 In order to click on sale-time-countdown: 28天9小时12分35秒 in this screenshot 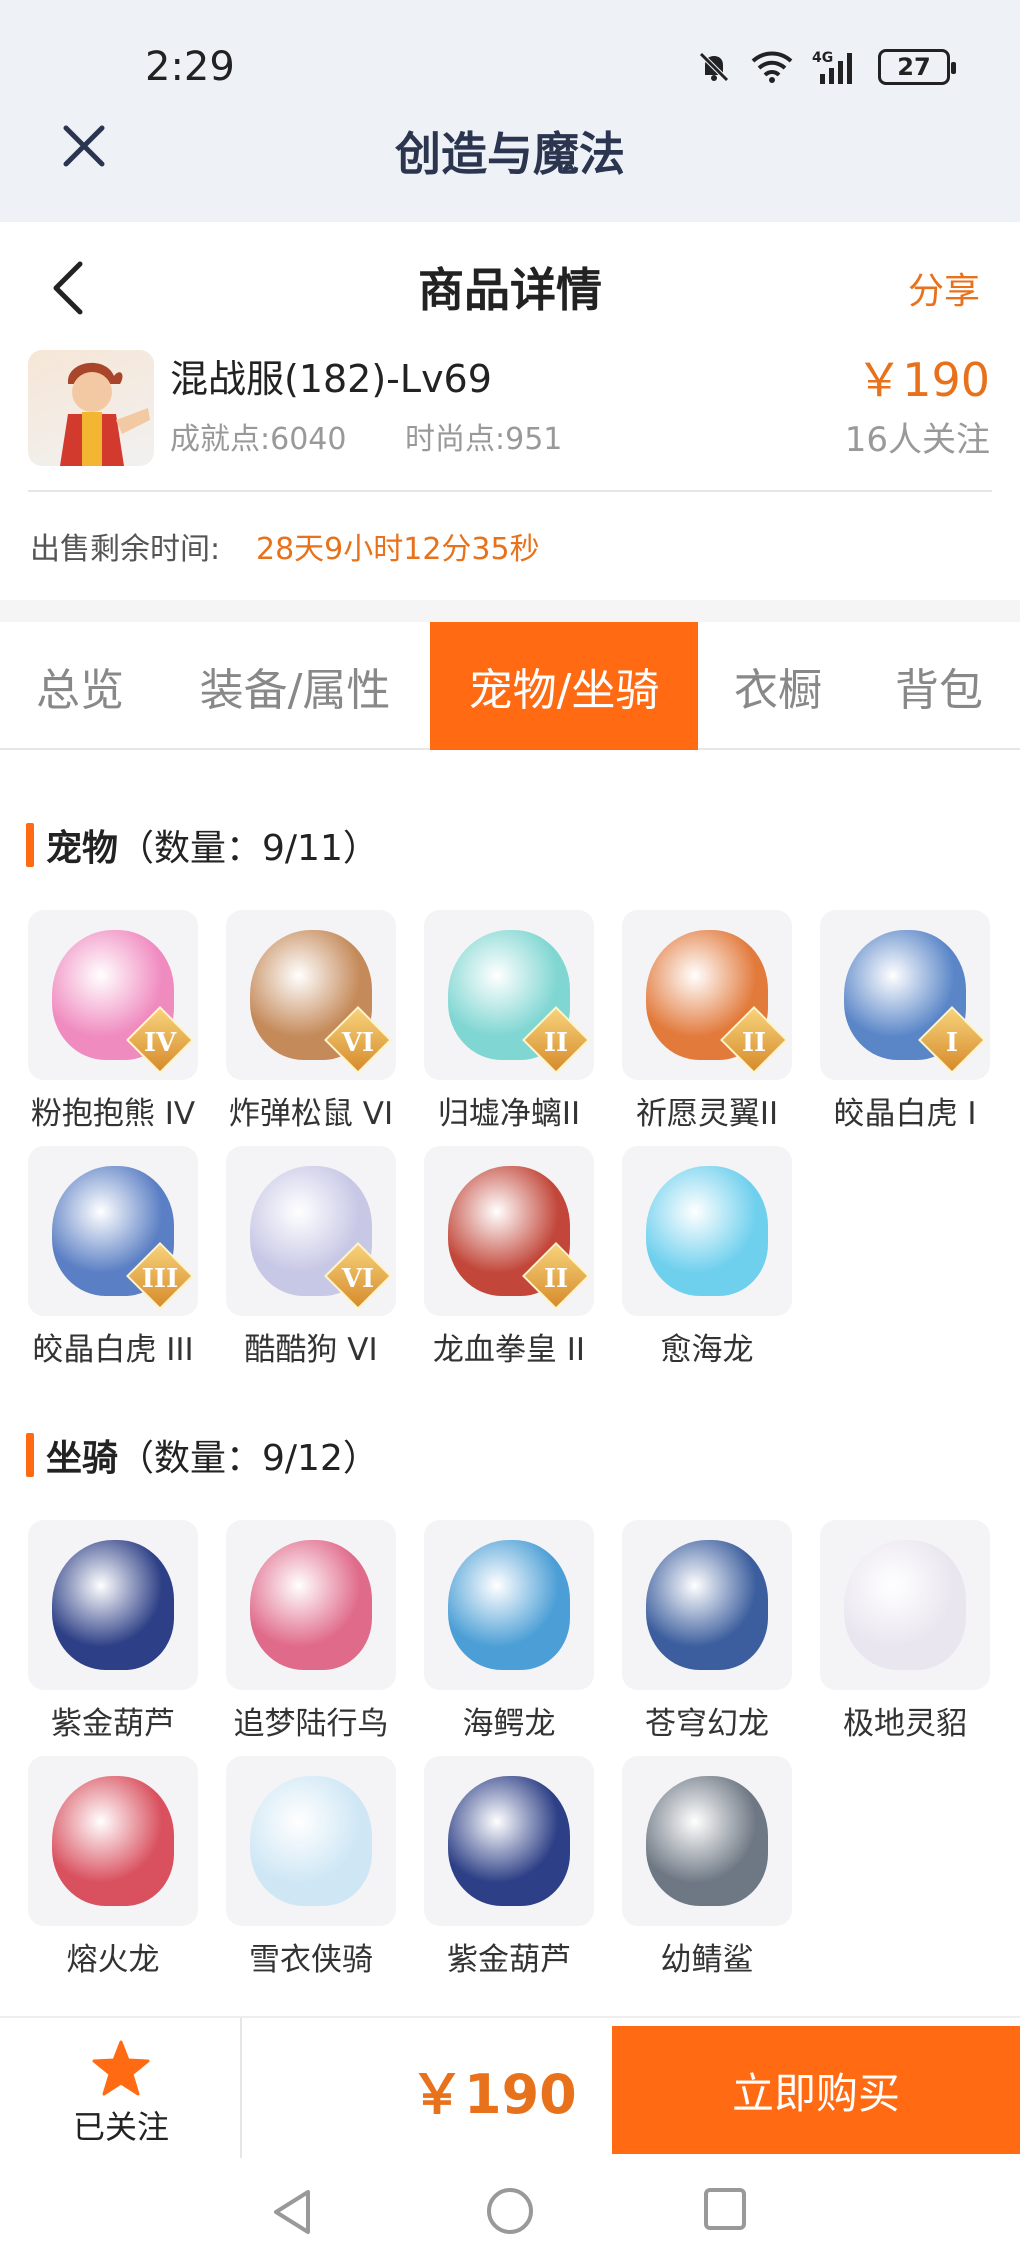, I will do `click(398, 549)`.